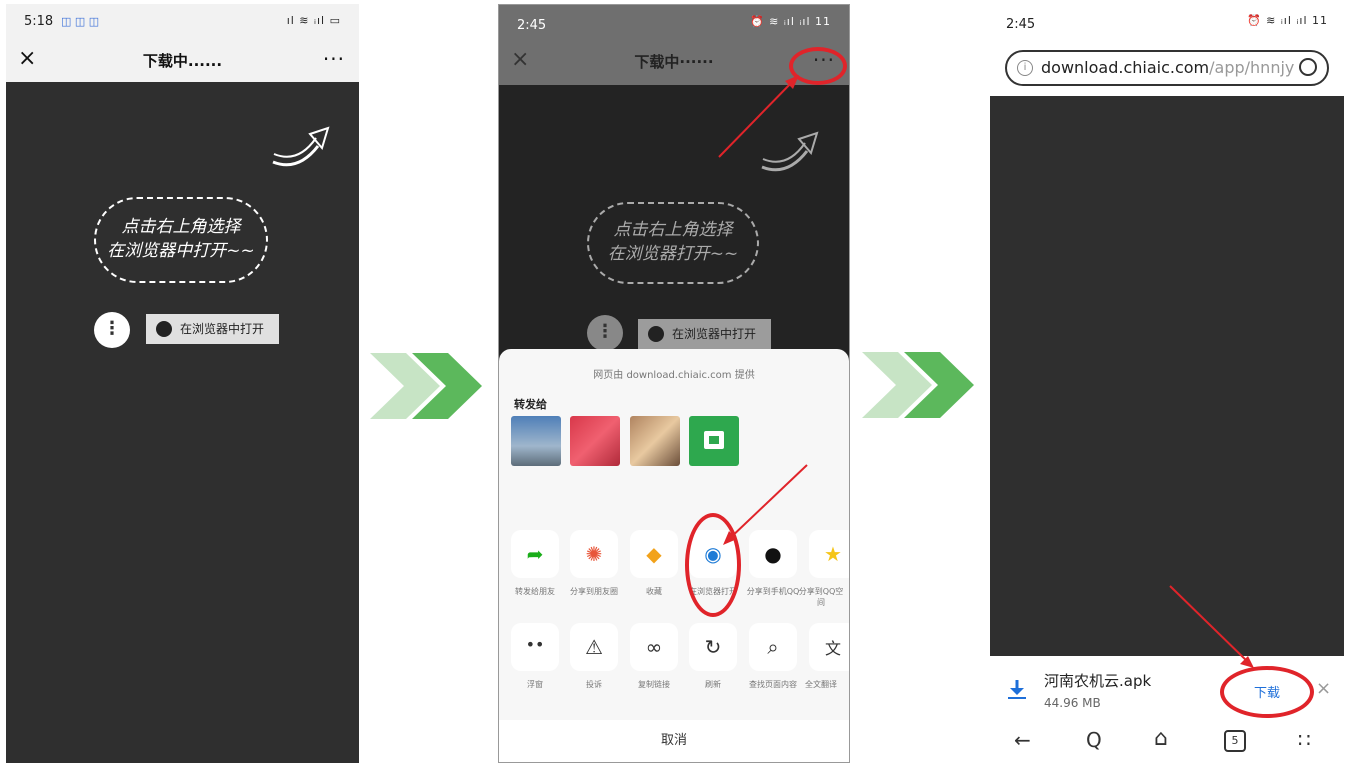 The height and width of the screenshot is (763, 1359). What do you see at coordinates (112, 330) in the screenshot?
I see `more-dots-button: ⋮` at bounding box center [112, 330].